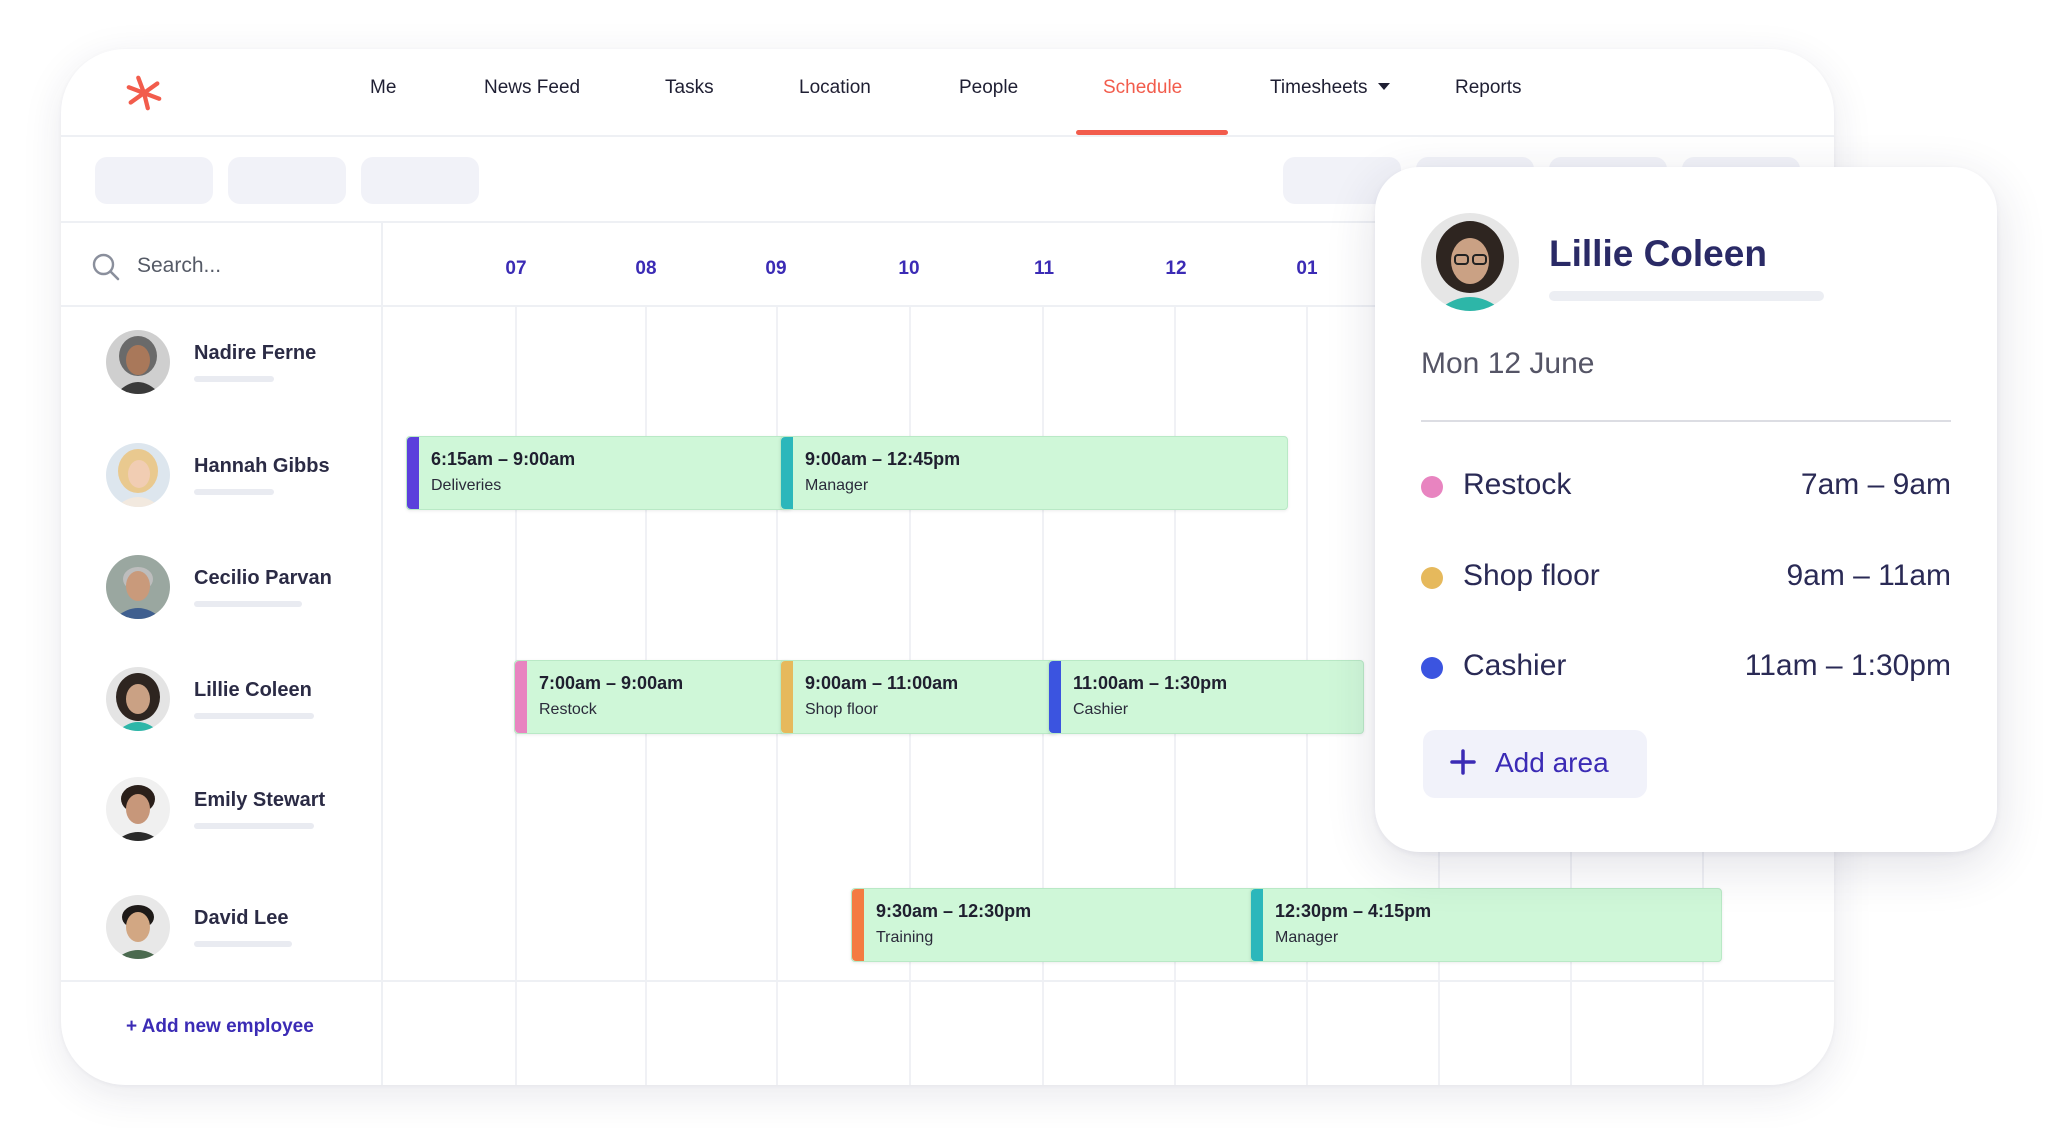  Describe the element at coordinates (1486, 925) in the screenshot. I see `shift-block: 12:30pm – 4:15pm Manager` at that location.